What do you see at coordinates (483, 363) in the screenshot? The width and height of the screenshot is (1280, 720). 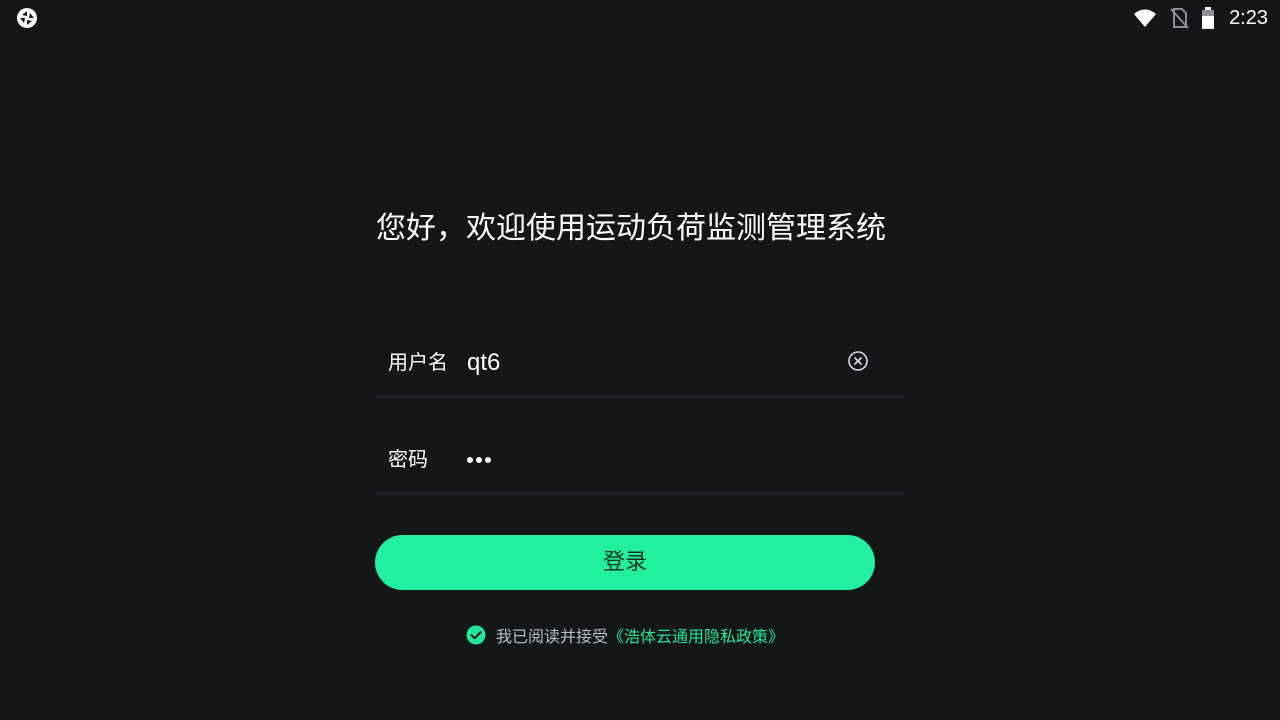 I see `username-input: qt6` at bounding box center [483, 363].